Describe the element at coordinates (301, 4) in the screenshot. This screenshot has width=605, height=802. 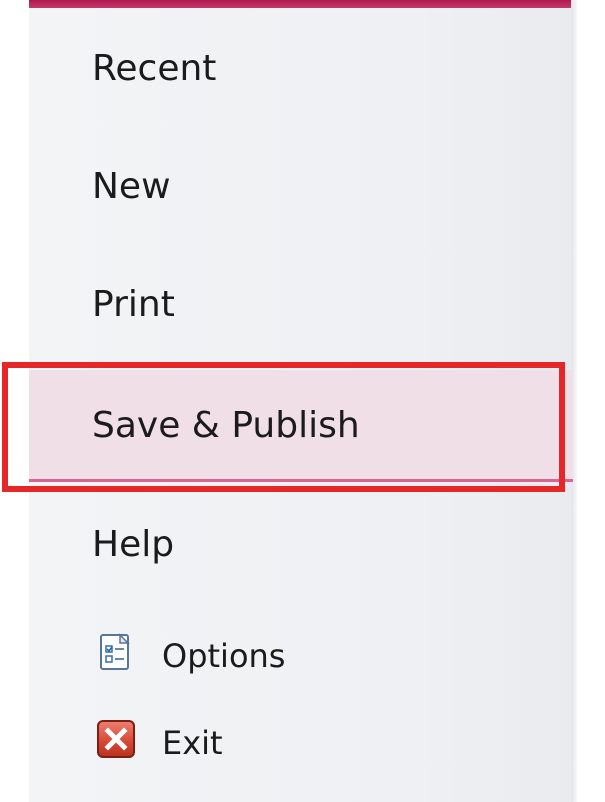
I see `menu-accent-bar` at that location.